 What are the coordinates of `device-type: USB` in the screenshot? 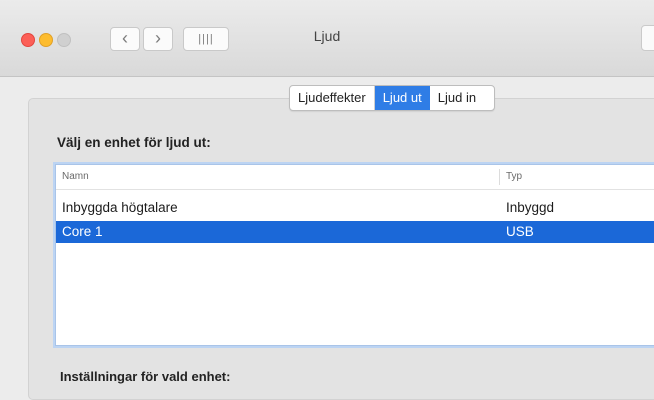 It's located at (520, 231).